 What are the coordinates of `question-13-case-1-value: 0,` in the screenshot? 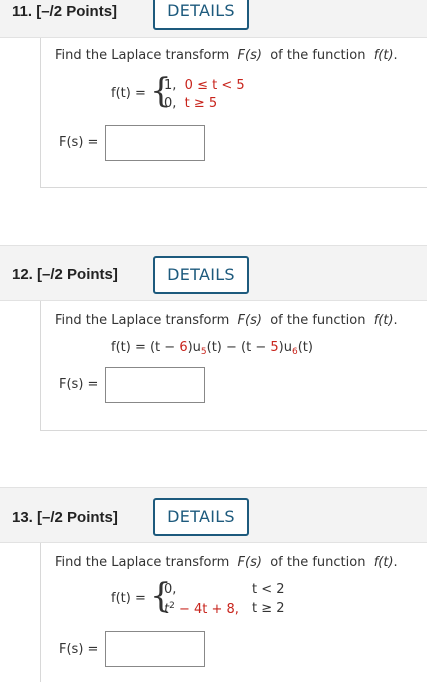 It's located at (170, 589).